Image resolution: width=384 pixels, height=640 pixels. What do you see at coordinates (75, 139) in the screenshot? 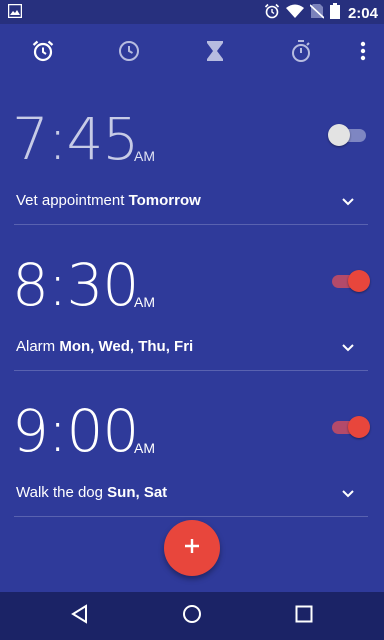
I see `alarm-time: 7:45` at bounding box center [75, 139].